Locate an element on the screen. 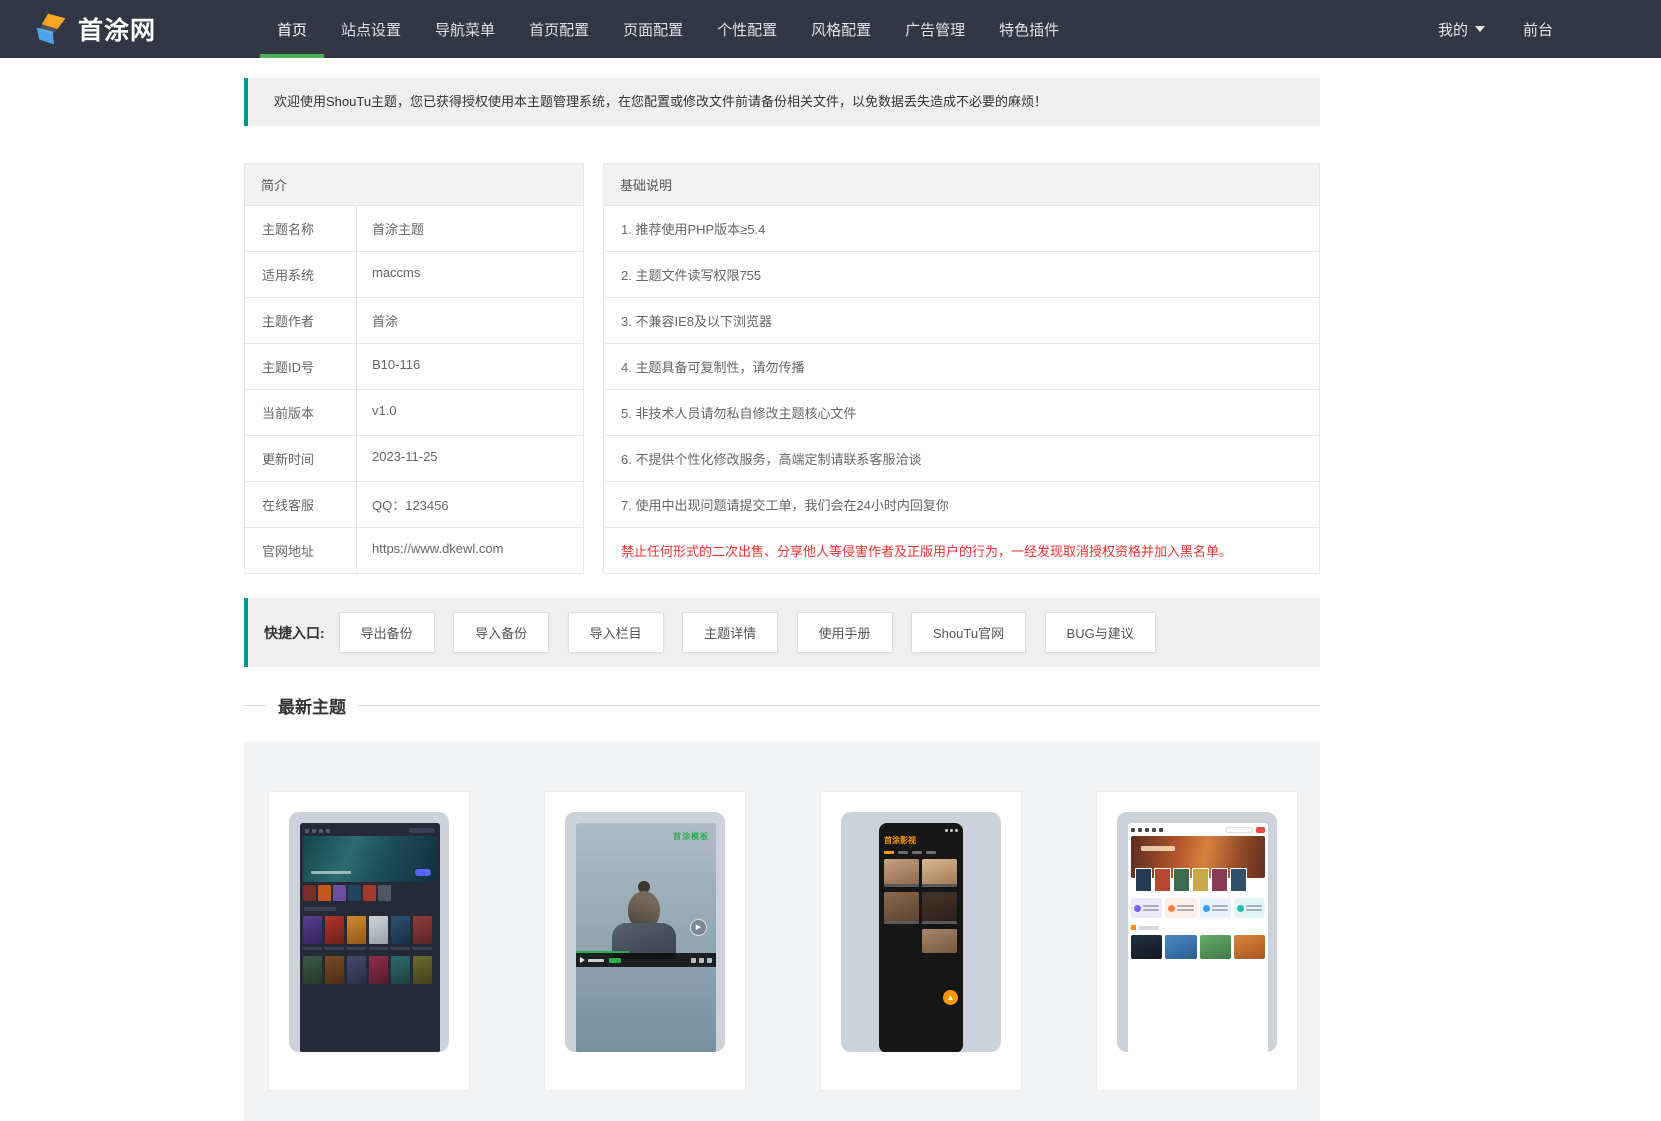 The image size is (1661, 1121). theme-4-preview-screenshot is located at coordinates (1198, 937).